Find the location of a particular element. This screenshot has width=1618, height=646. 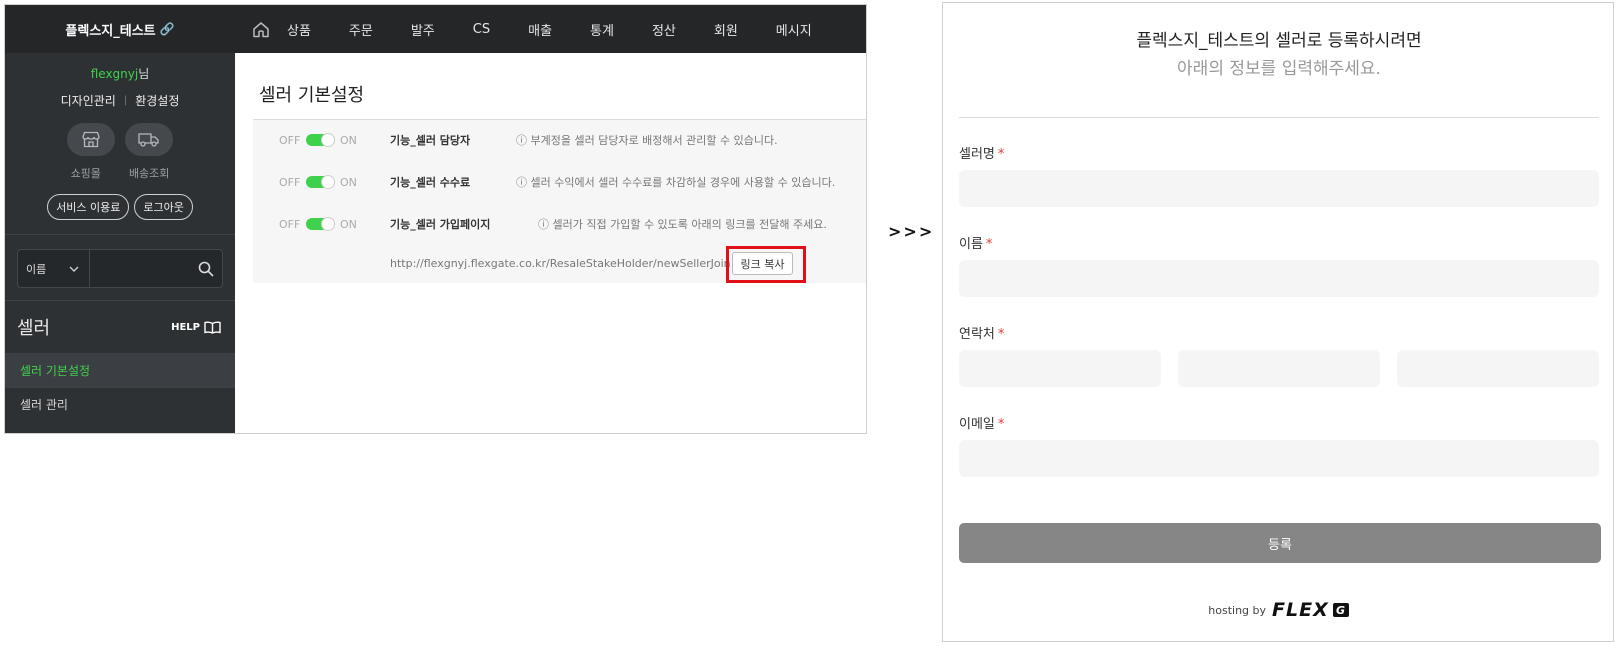

phone-label: 연락처 * is located at coordinates (981, 332).